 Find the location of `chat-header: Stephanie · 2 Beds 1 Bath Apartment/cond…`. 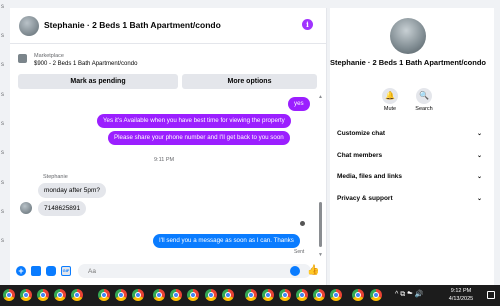

chat-header: Stephanie · 2 Beds 1 Bath Apartment/cond… is located at coordinates (168, 26).